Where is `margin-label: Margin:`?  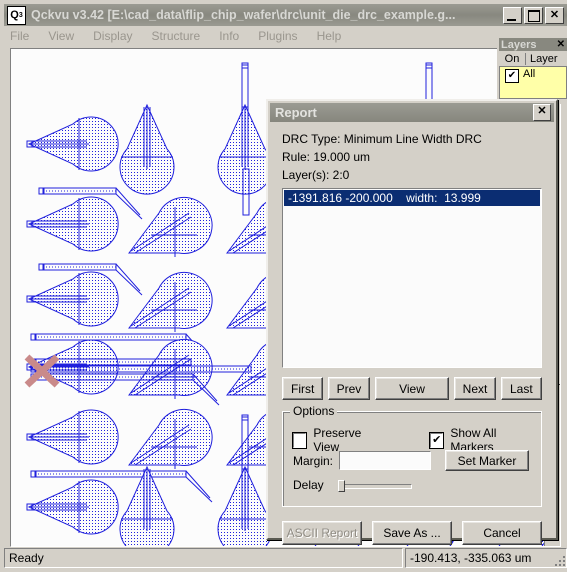
margin-label: Margin: is located at coordinates (313, 460).